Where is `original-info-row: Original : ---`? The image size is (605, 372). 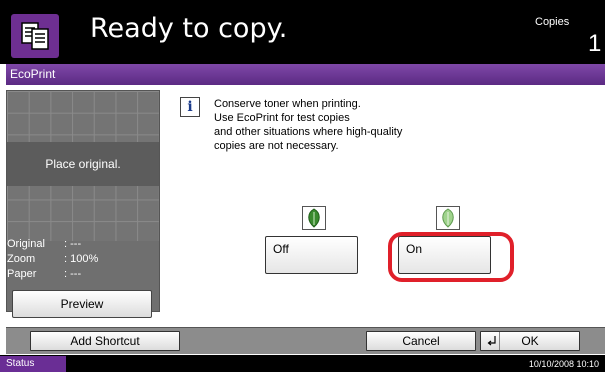 original-info-row: Original : --- is located at coordinates (83, 245).